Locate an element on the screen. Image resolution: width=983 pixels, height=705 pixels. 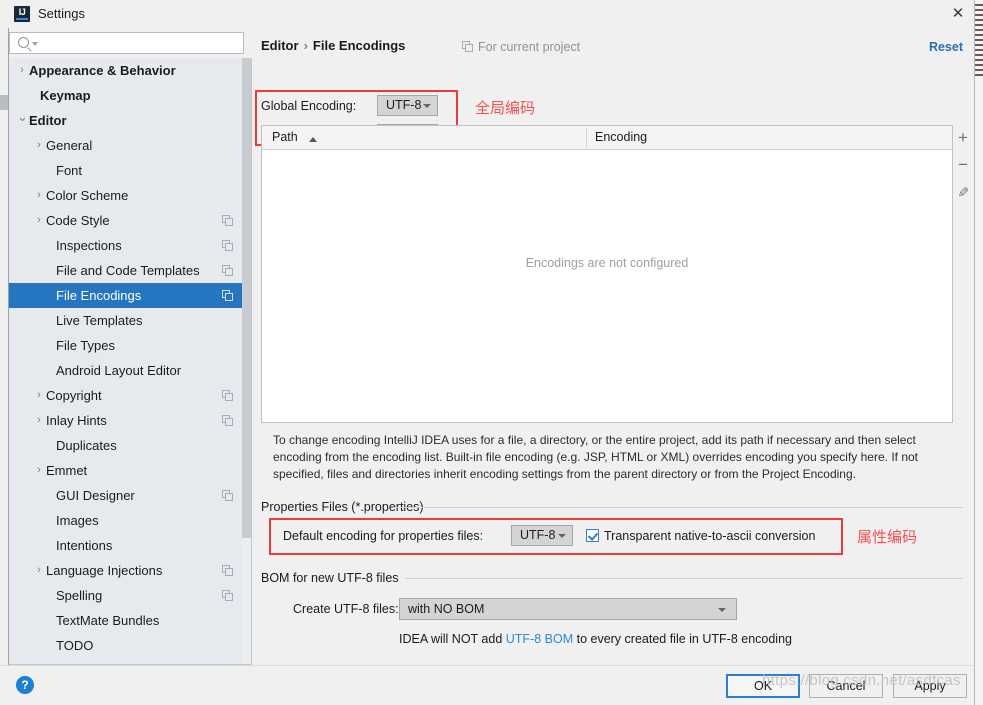
default-properties-encoding-dropdown: UTF-8 is located at coordinates (542, 535).